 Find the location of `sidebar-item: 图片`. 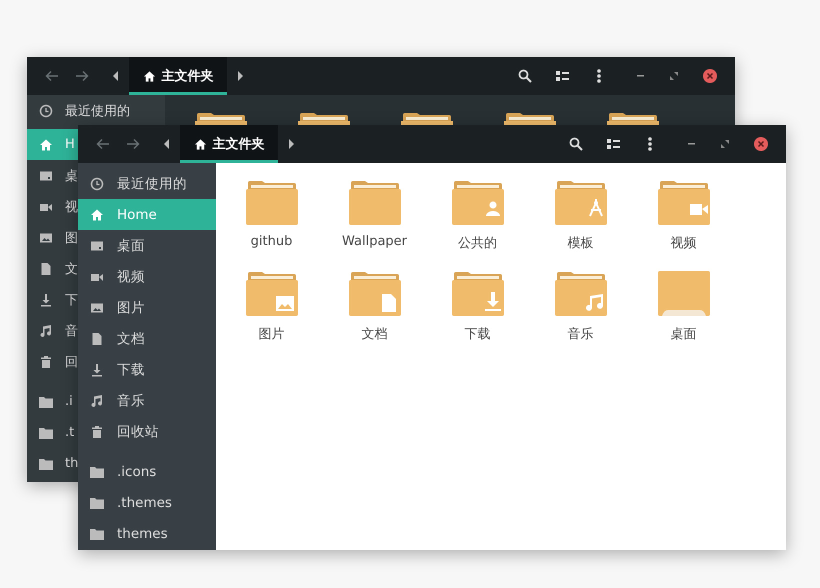

sidebar-item: 图片 is located at coordinates (147, 307).